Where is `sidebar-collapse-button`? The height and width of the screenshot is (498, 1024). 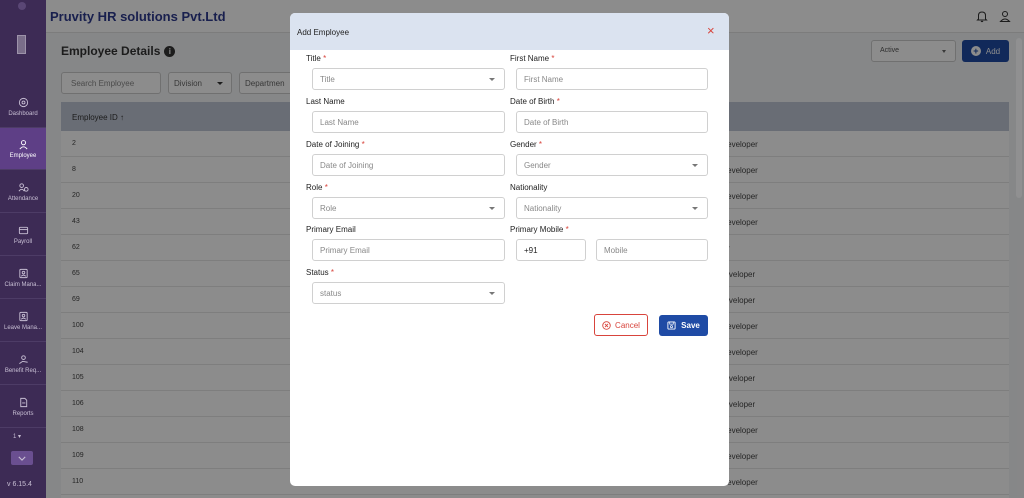 sidebar-collapse-button is located at coordinates (22, 458).